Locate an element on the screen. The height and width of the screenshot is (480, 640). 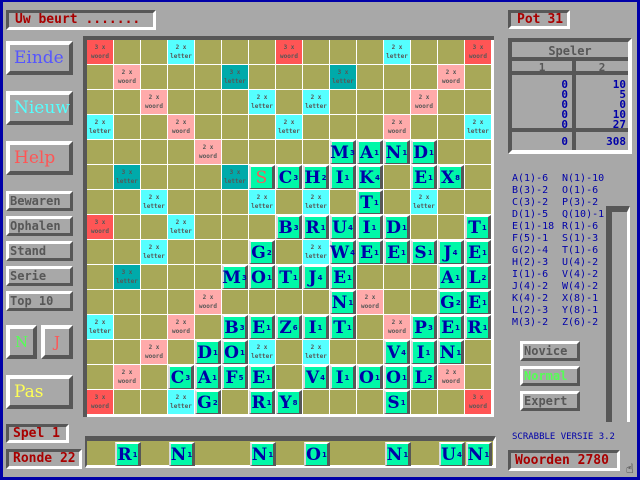
letter-tile: O1 is located at coordinates (370, 377).